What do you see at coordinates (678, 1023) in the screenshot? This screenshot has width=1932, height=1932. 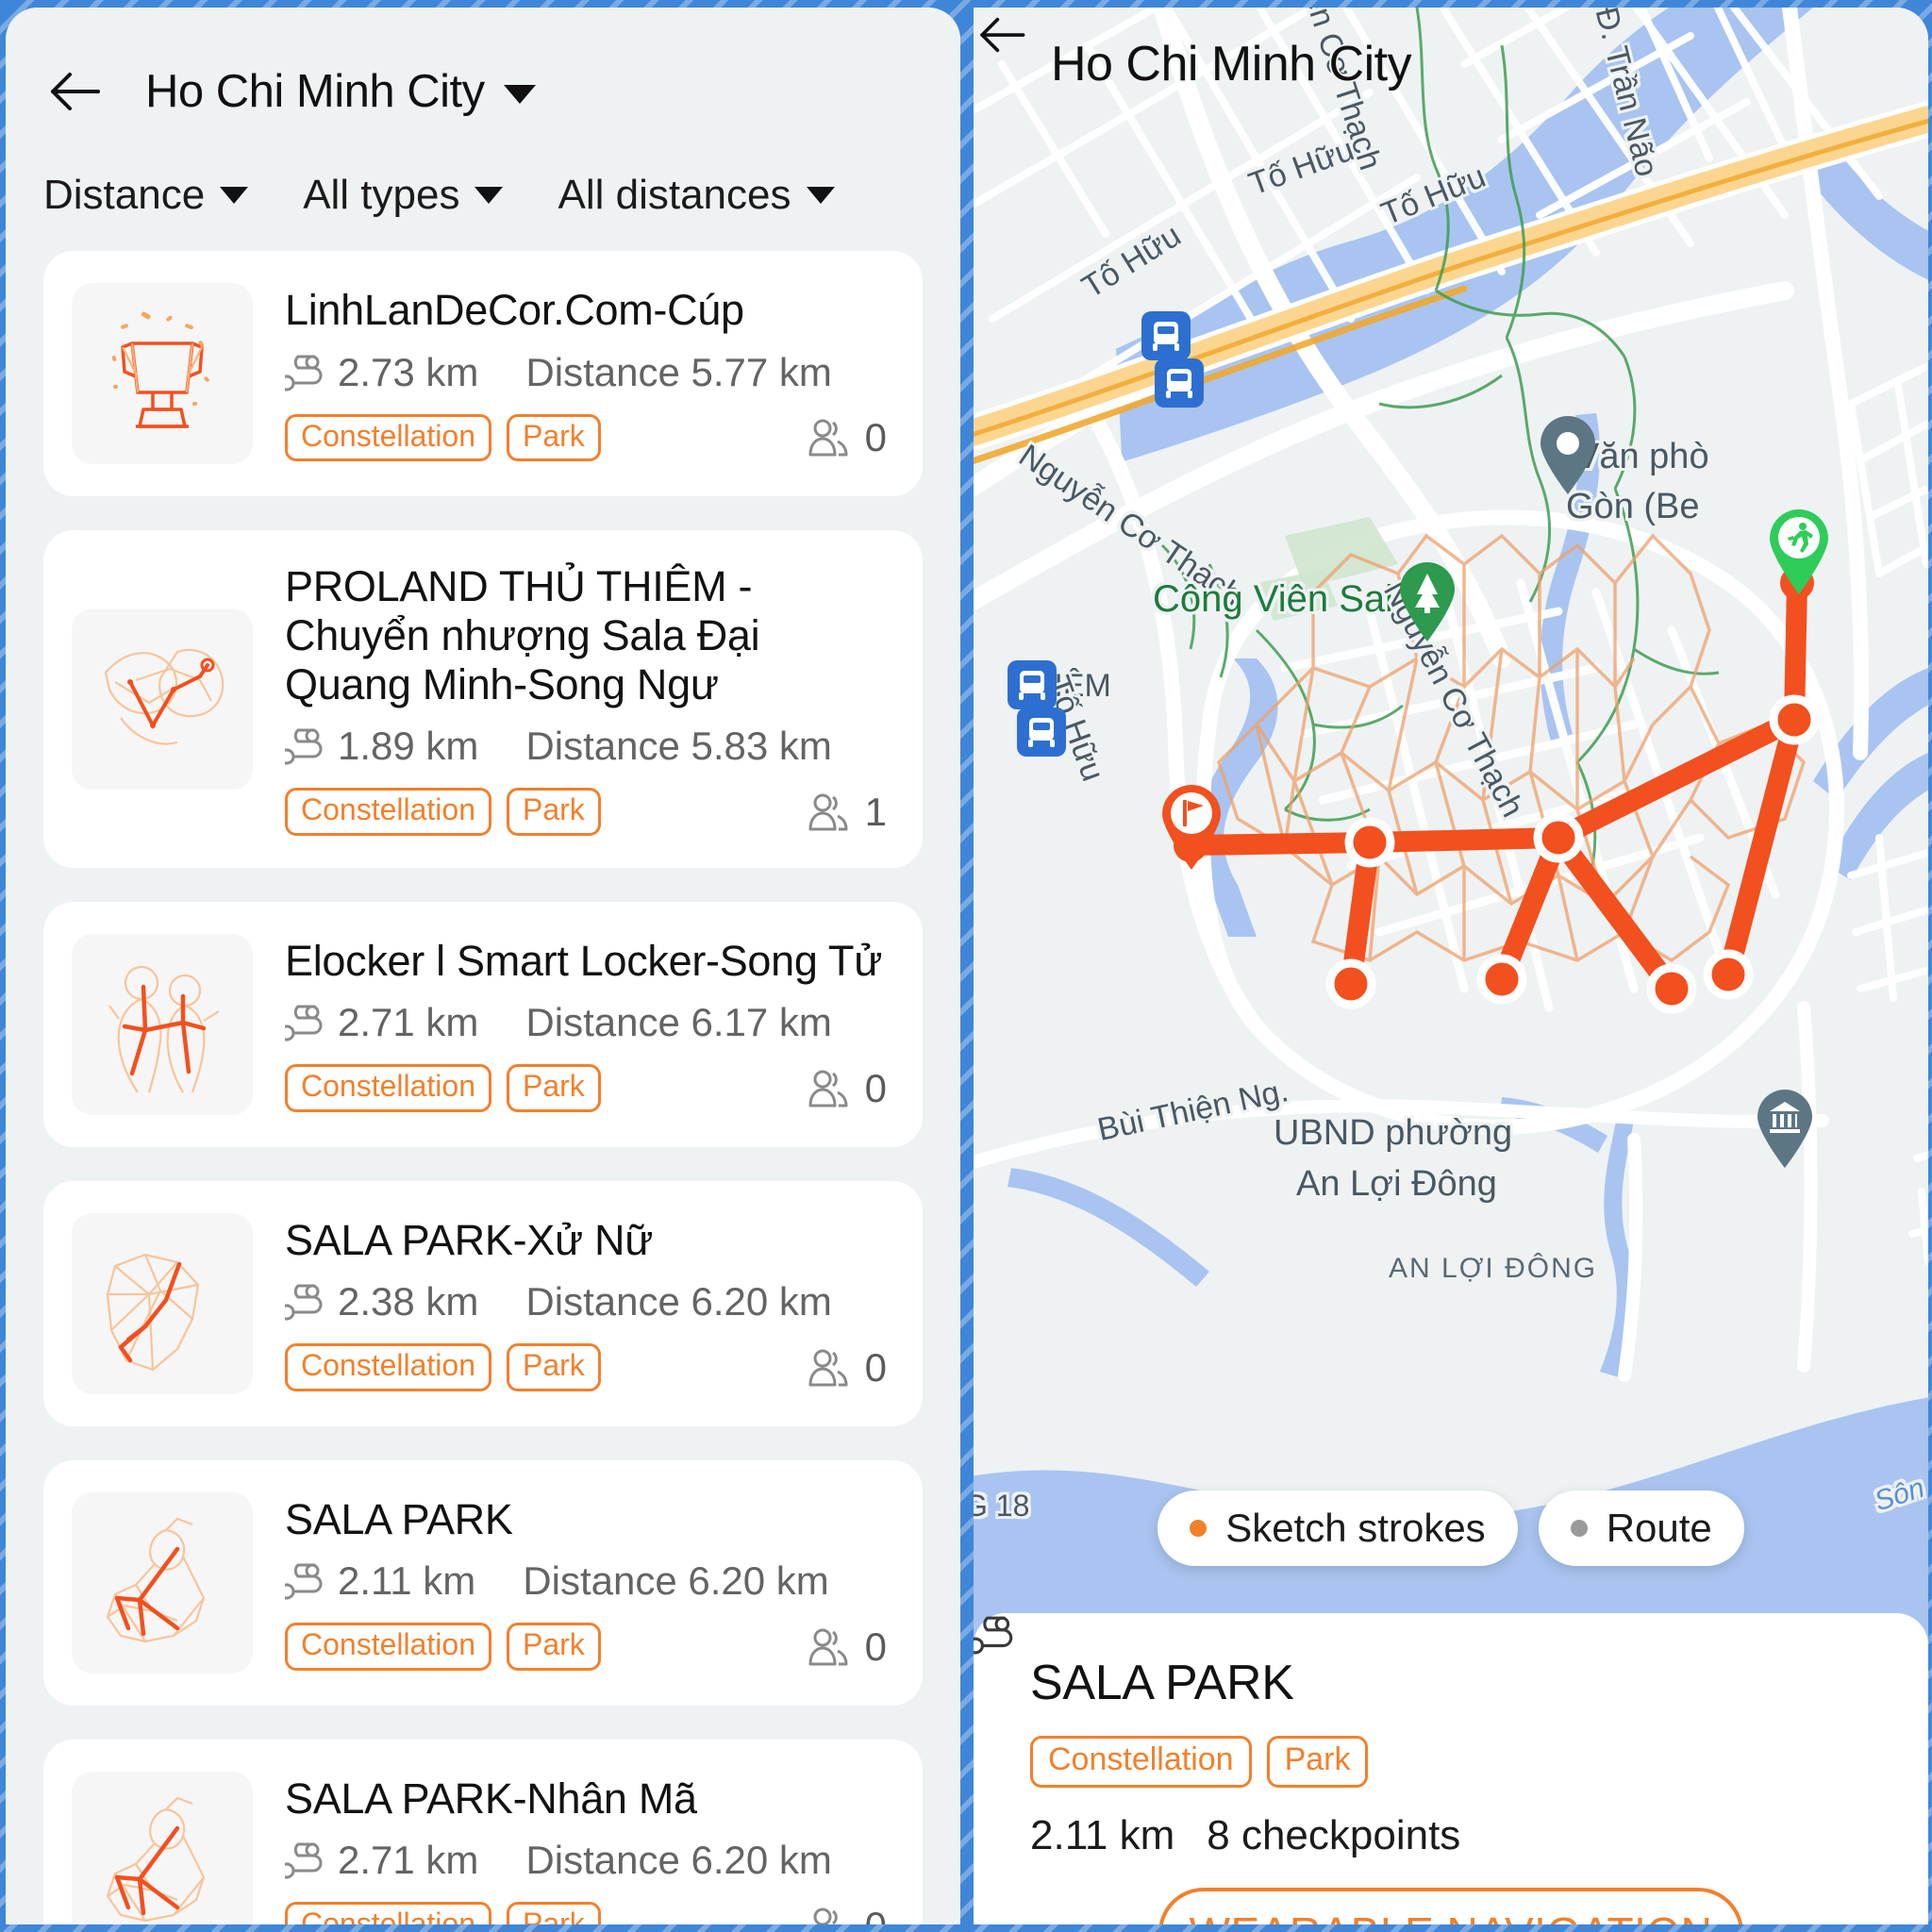 I see `list-item-distance: Distance 6.17 km` at bounding box center [678, 1023].